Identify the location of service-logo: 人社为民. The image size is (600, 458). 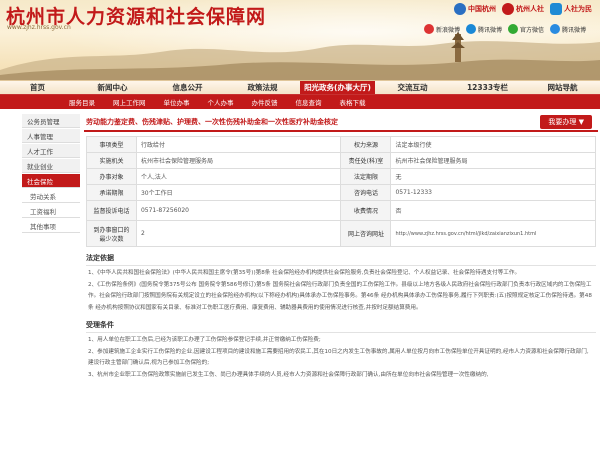
(571, 9).